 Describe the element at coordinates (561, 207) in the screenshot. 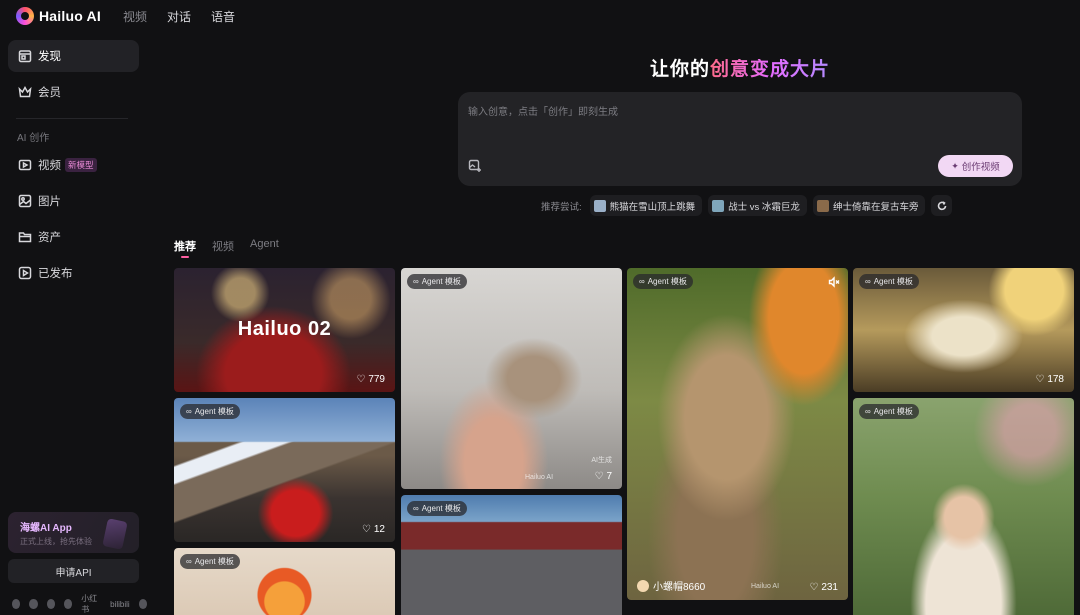

I see `suggestion-label: 推荐尝试:` at that location.